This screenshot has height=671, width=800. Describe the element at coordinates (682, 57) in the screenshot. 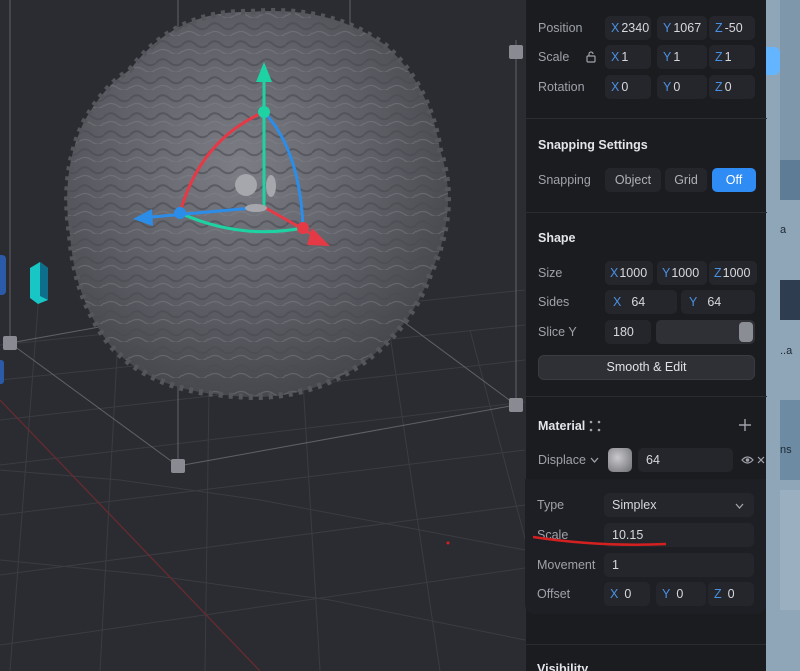

I see `scale-y-field: Y1` at that location.